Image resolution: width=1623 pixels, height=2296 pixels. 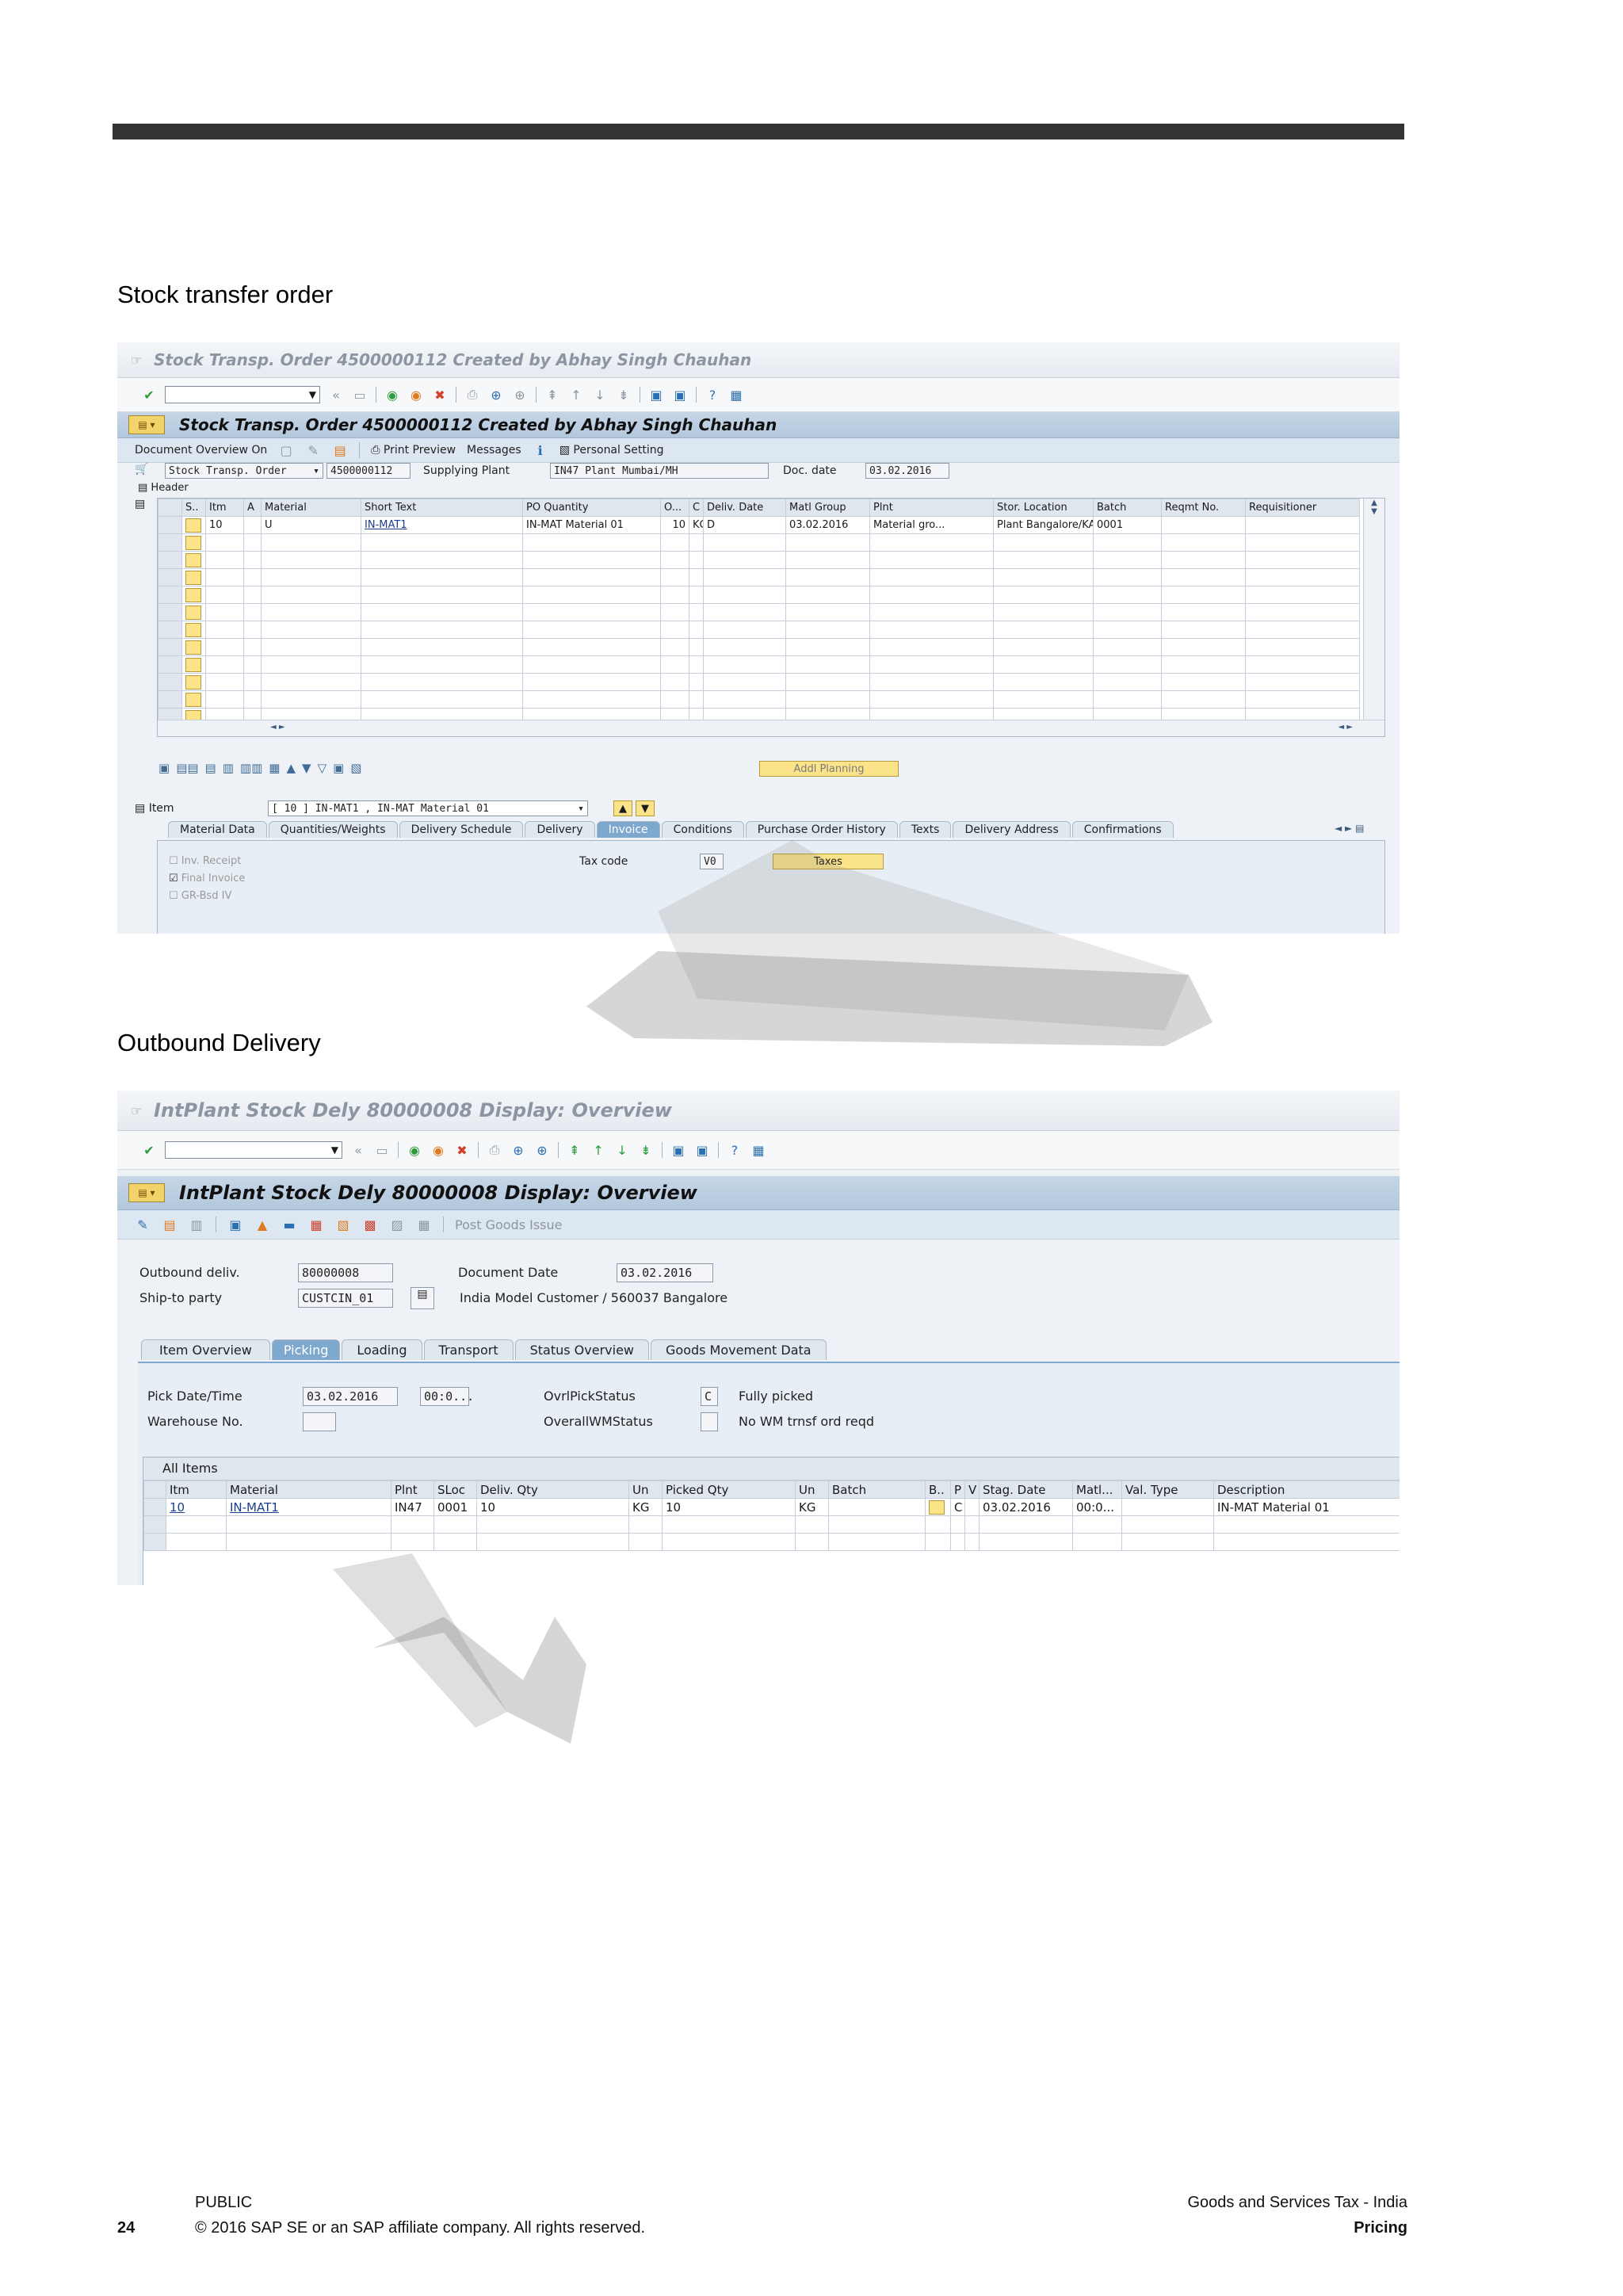 What do you see at coordinates (412, 1489) in the screenshot?
I see `column-header: Plnt` at bounding box center [412, 1489].